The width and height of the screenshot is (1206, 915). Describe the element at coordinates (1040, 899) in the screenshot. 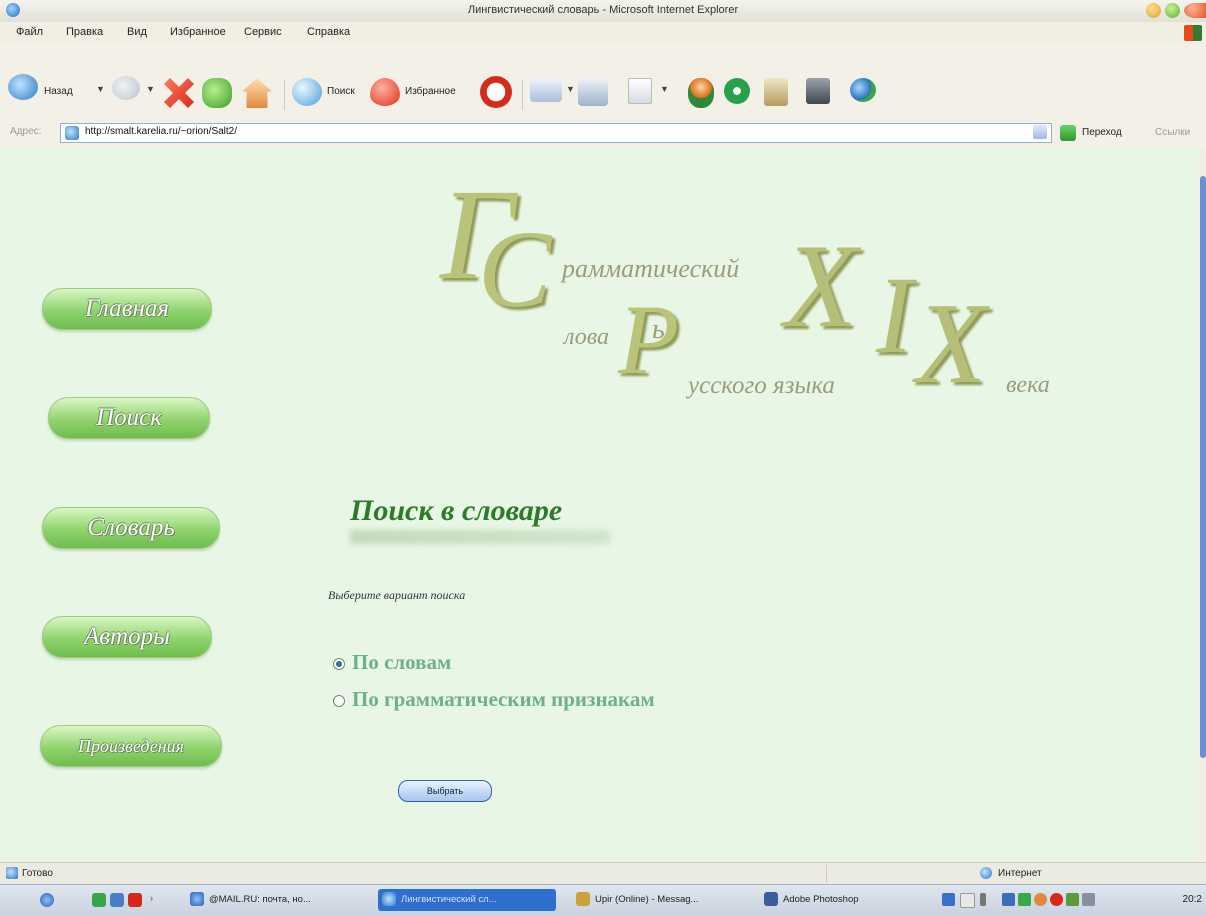

I see `tray-app-icon` at that location.